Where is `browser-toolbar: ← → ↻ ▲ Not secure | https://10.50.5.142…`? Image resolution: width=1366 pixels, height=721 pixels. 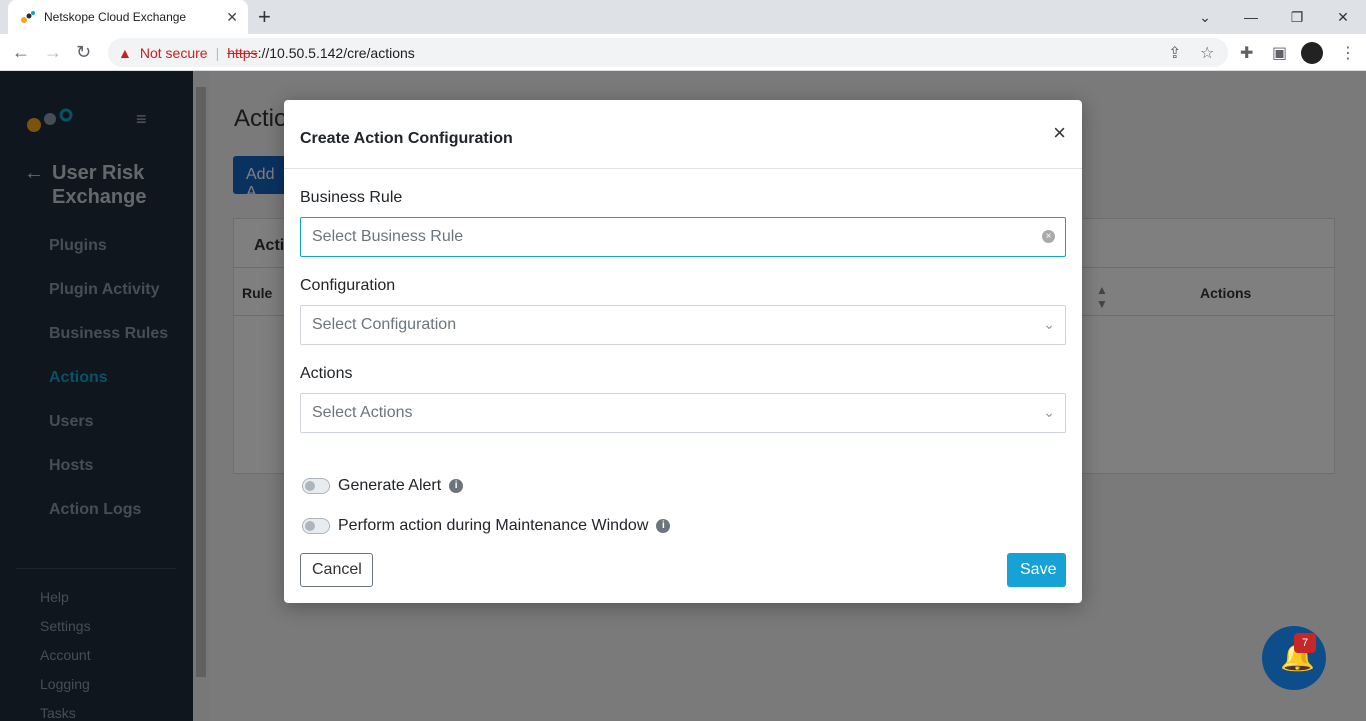
browser-toolbar: ← → ↻ ▲ Not secure | https://10.50.5.142… is located at coordinates (683, 52).